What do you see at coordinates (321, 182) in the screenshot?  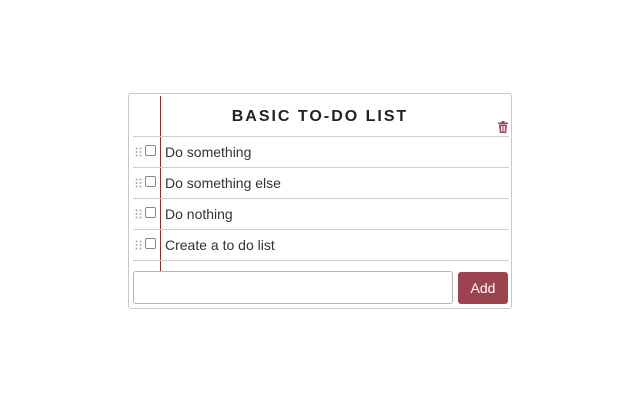 I see `list-item: Do something else` at bounding box center [321, 182].